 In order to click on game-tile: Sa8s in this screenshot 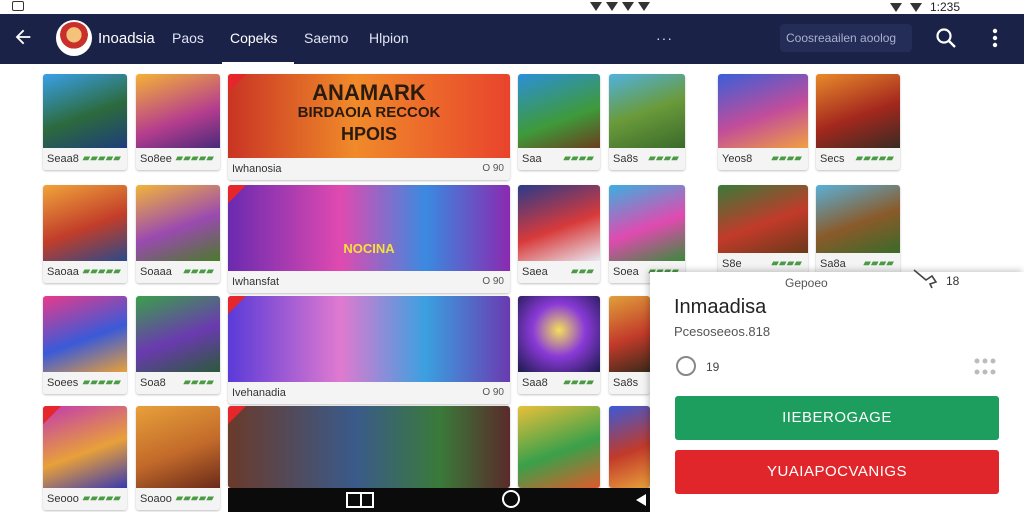, I will do `click(629, 345)`.